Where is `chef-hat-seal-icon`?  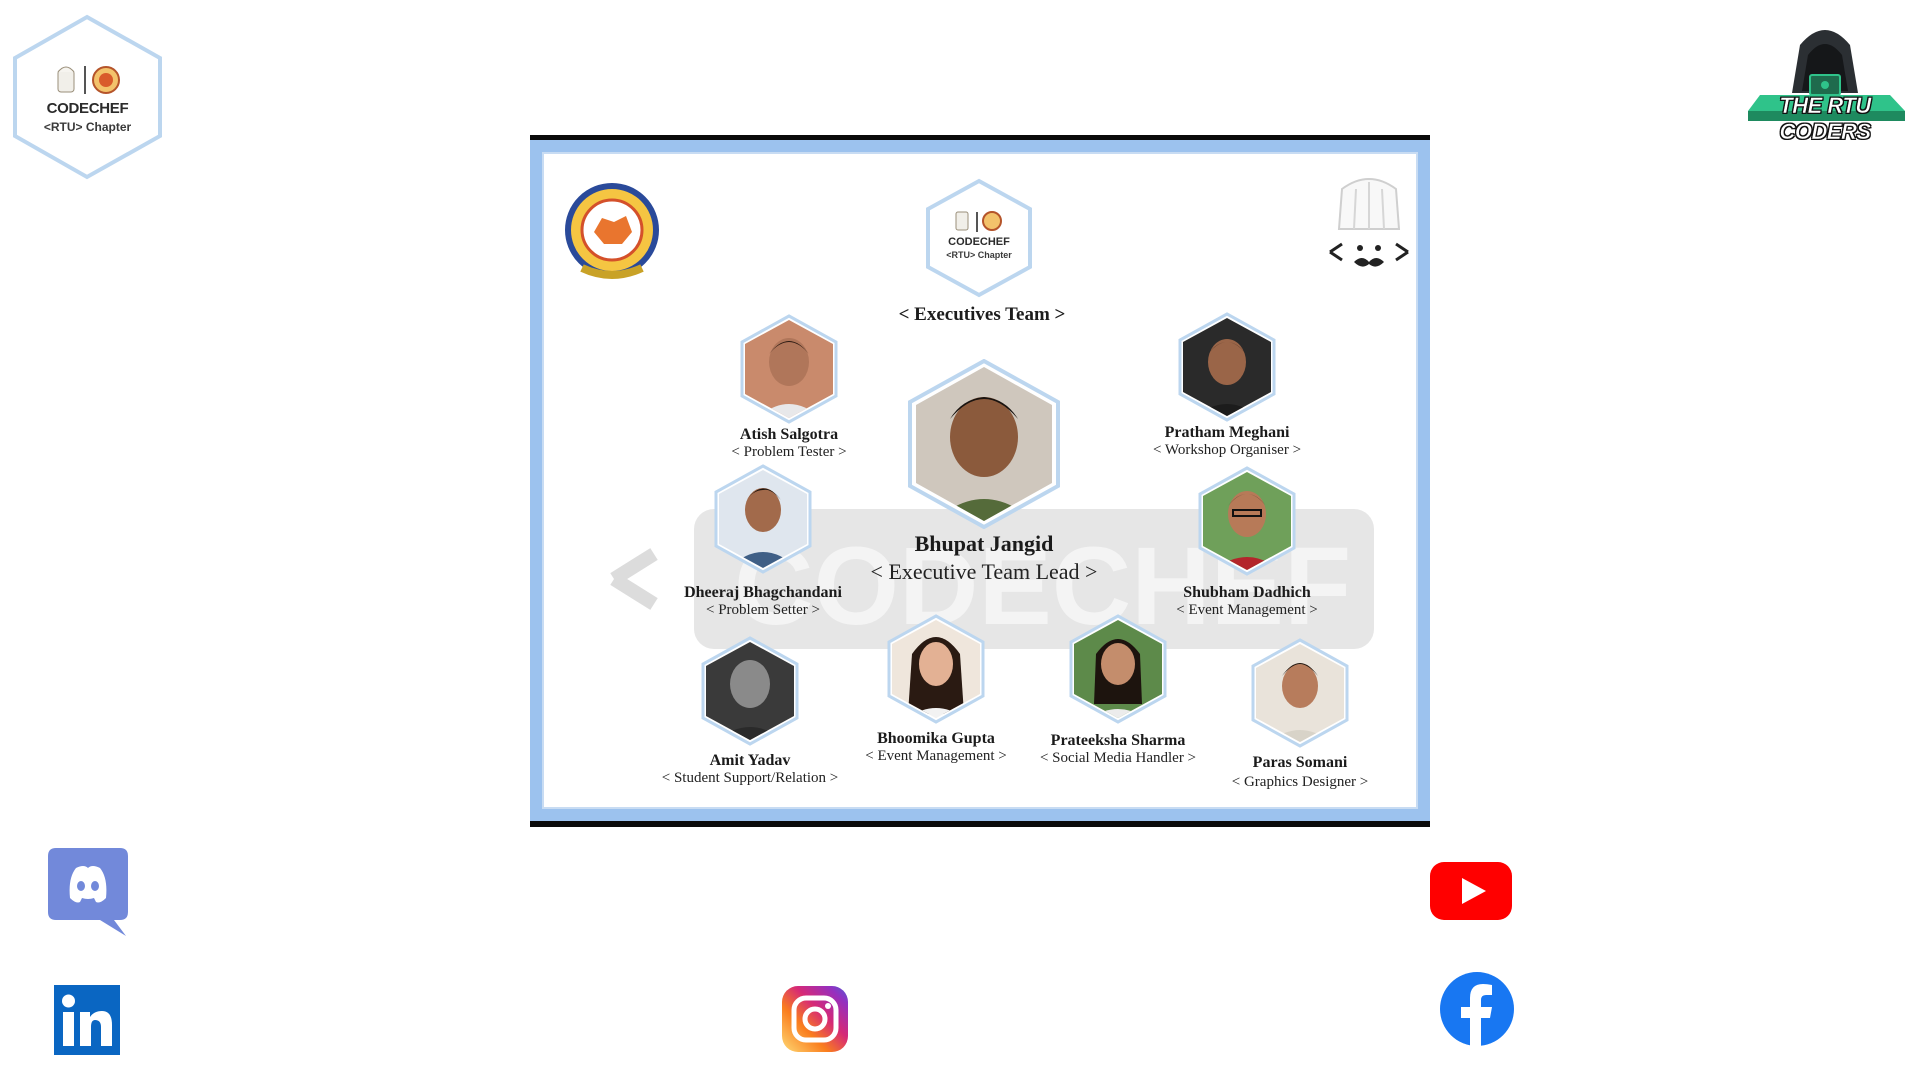 chef-hat-seal-icon is located at coordinates (88, 80).